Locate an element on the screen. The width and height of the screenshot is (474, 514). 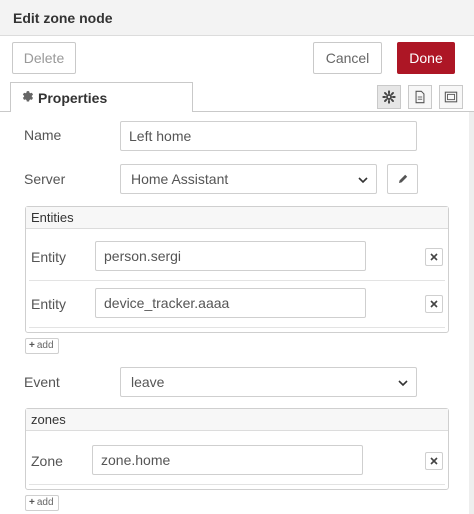
appearance-icon is located at coordinates (451, 97).